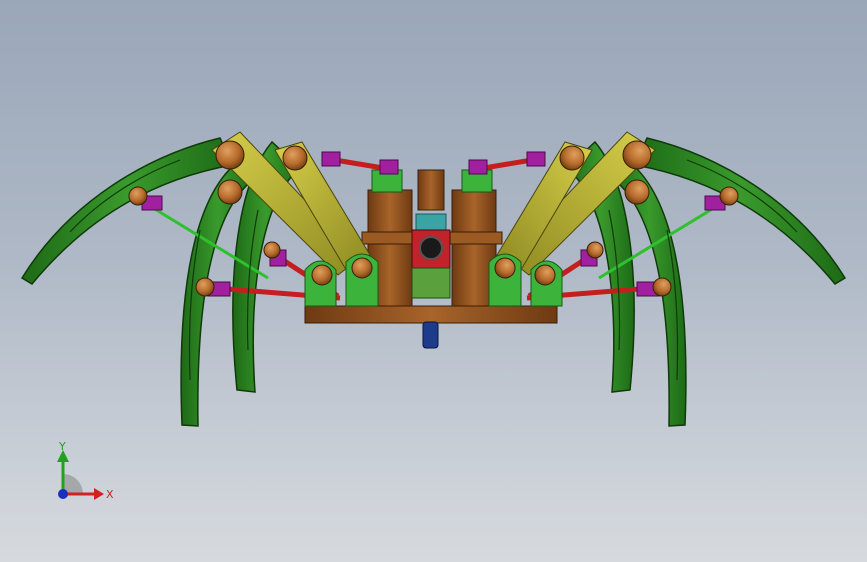 This screenshot has height=562, width=867. Describe the element at coordinates (431, 248) in the screenshot. I see `camera-lens` at that location.